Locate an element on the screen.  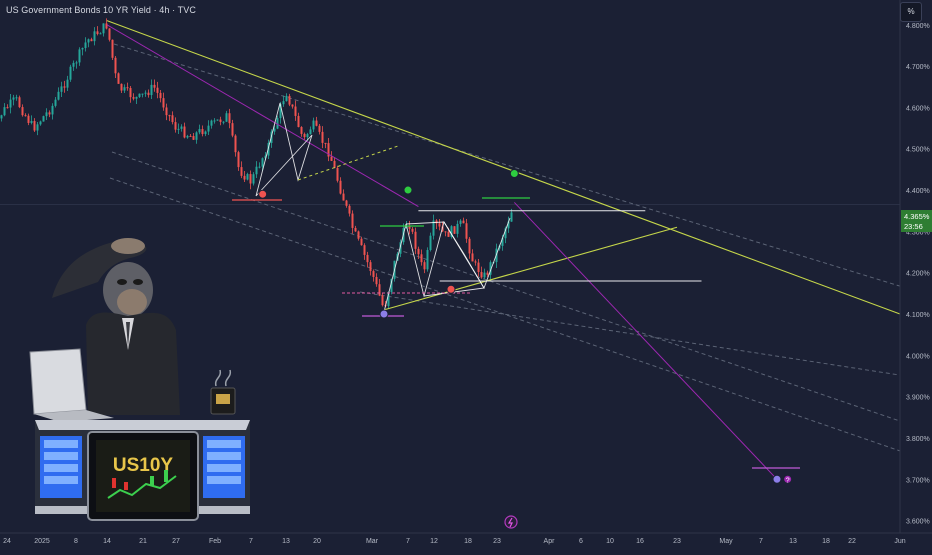
x-tick-label: 14 is located at coordinates (107, 541).